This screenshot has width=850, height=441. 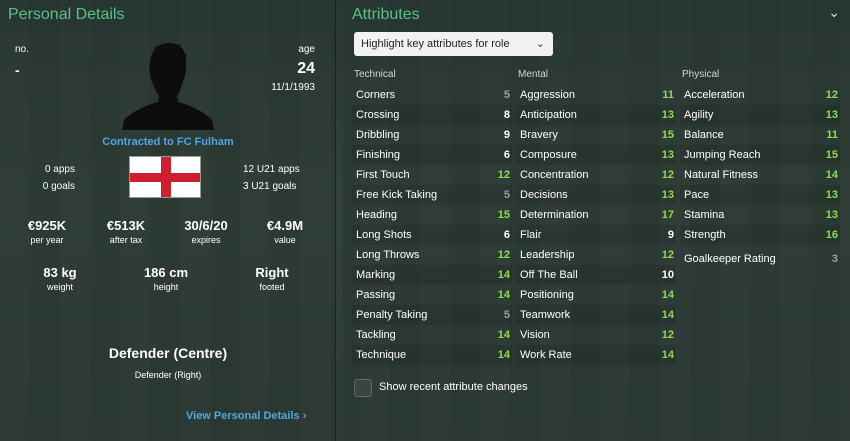 What do you see at coordinates (285, 231) in the screenshot?
I see `market-value-stat: €4.9M value` at bounding box center [285, 231].